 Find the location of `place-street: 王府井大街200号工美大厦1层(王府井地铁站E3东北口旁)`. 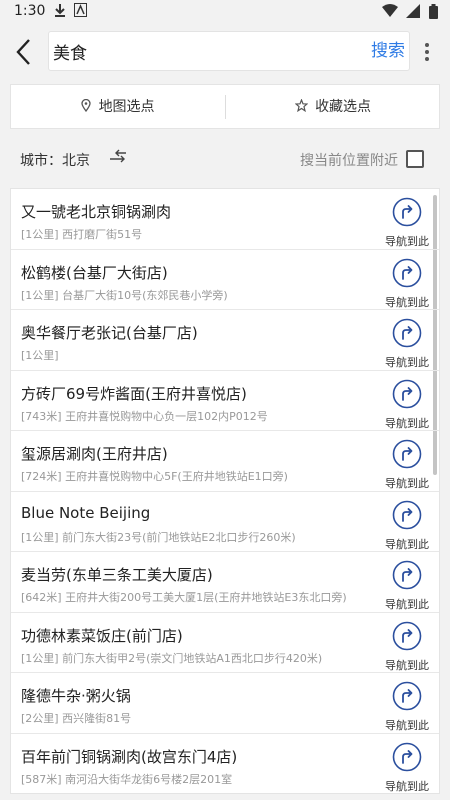

place-street: 王府井大街200号工美大厦1层(王府井地铁站E3东北口旁) is located at coordinates (206, 597).